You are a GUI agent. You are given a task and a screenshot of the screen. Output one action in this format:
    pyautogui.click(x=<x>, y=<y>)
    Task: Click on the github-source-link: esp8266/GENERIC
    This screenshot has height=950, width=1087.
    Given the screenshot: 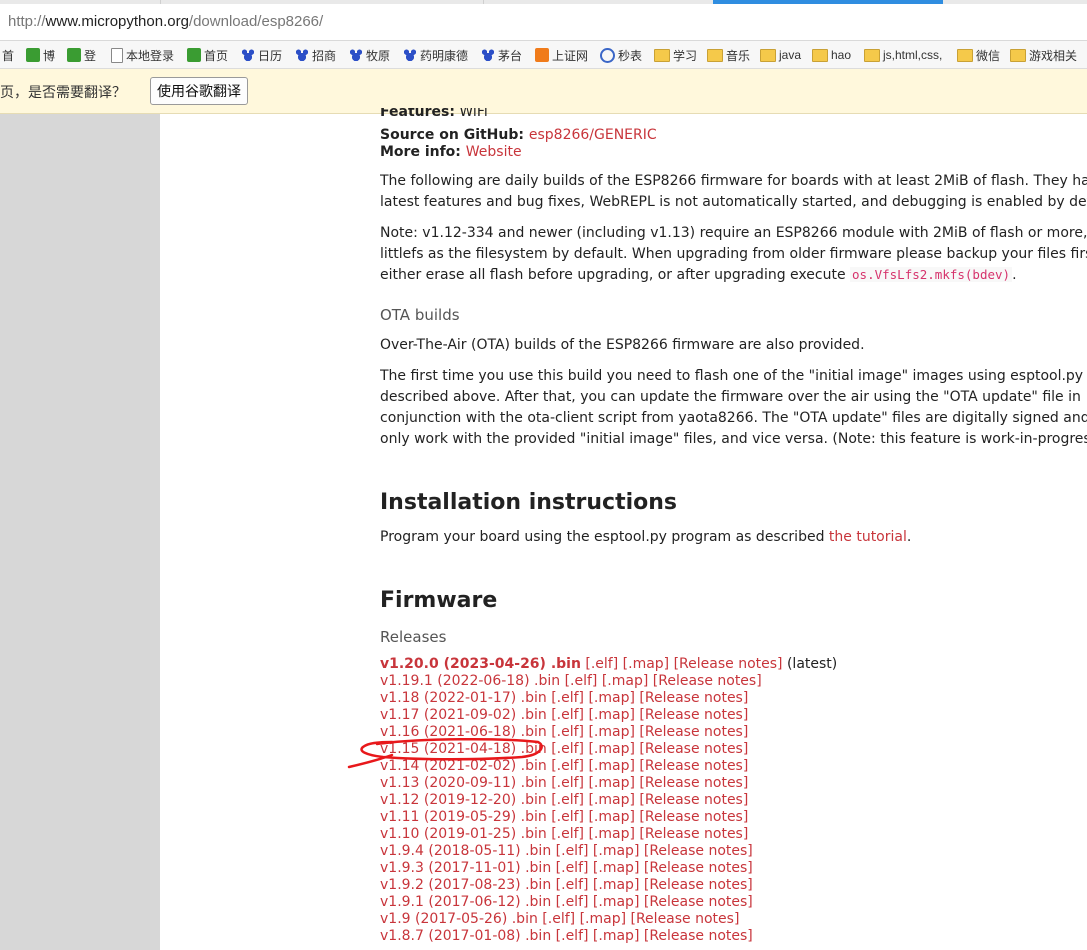 What is the action you would take?
    pyautogui.click(x=593, y=135)
    